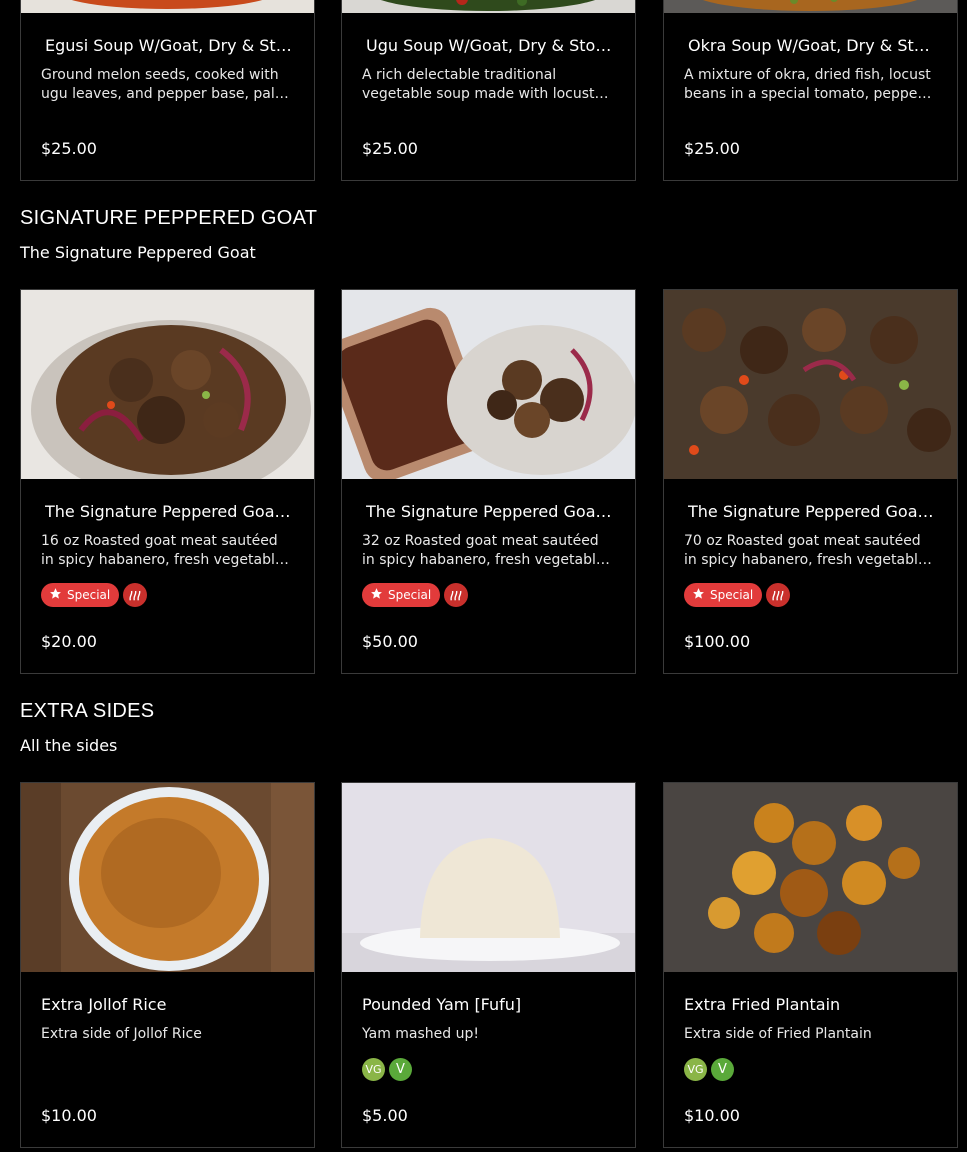 This screenshot has height=1152, width=967. I want to click on item-description: Yam mashed up!, so click(420, 1034).